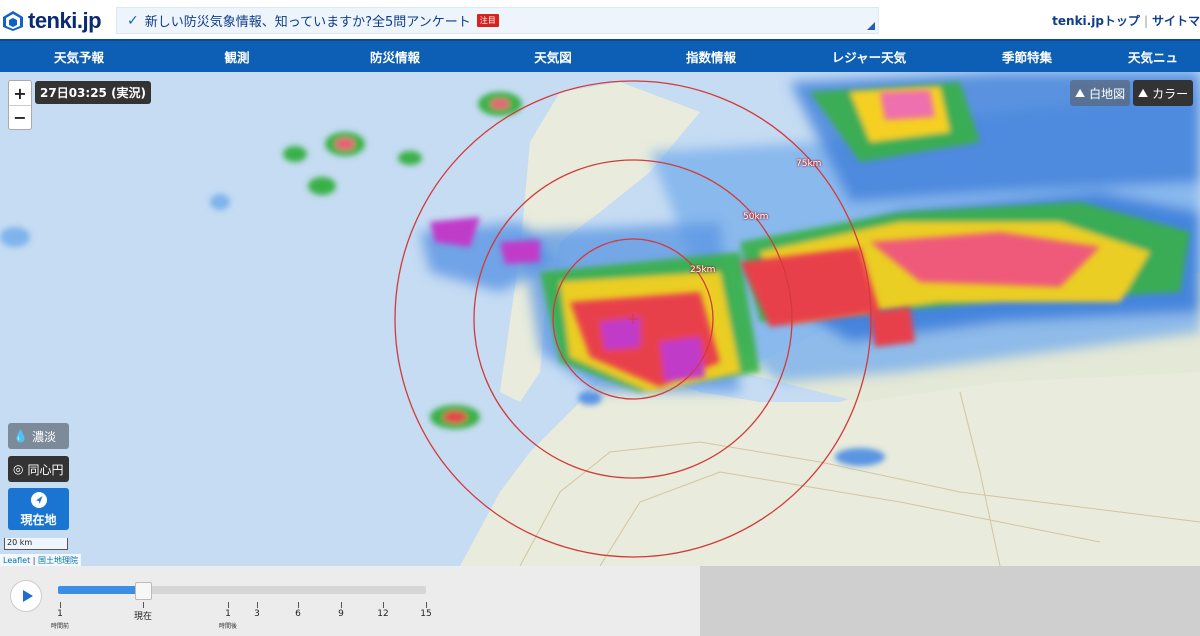 This screenshot has width=1200, height=636. What do you see at coordinates (60, 626) in the screenshot?
I see `timeline-tick-sublabel: 時間前` at bounding box center [60, 626].